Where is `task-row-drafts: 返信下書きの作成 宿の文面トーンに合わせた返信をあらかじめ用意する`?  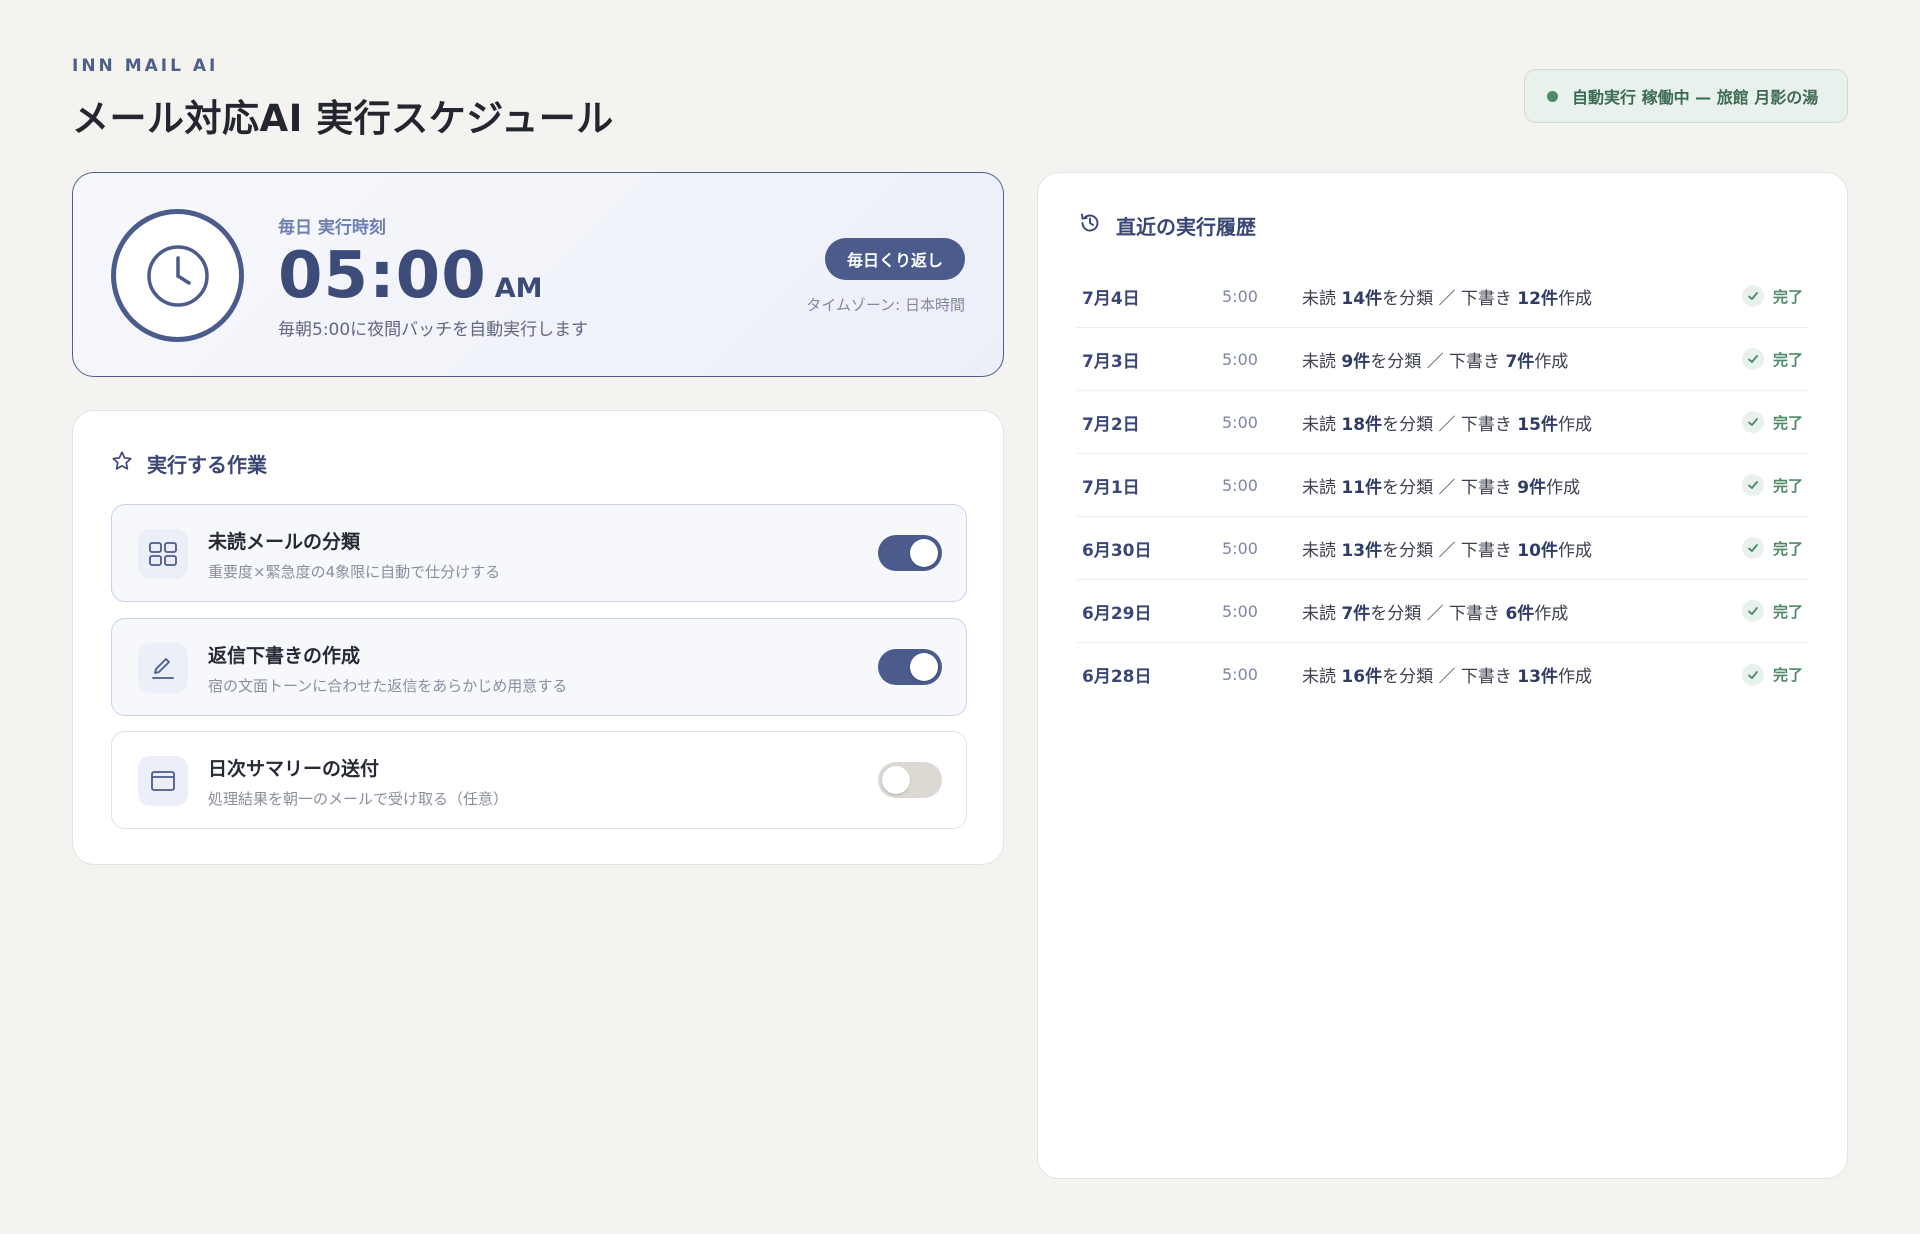 task-row-drafts: 返信下書きの作成 宿の文面トーンに合わせた返信をあらかじめ用意する is located at coordinates (539, 667).